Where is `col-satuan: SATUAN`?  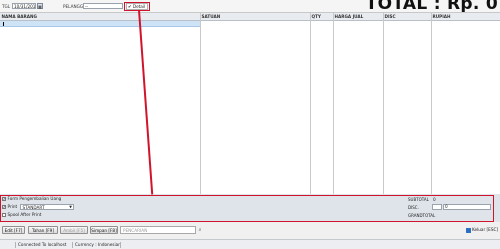 col-satuan: SATUAN is located at coordinates (255, 17).